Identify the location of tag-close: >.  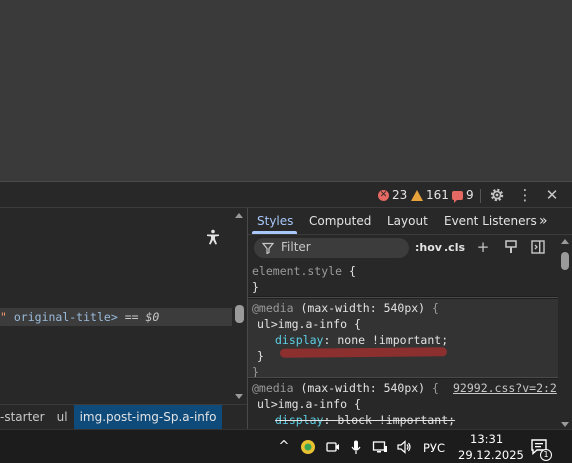
(114, 317).